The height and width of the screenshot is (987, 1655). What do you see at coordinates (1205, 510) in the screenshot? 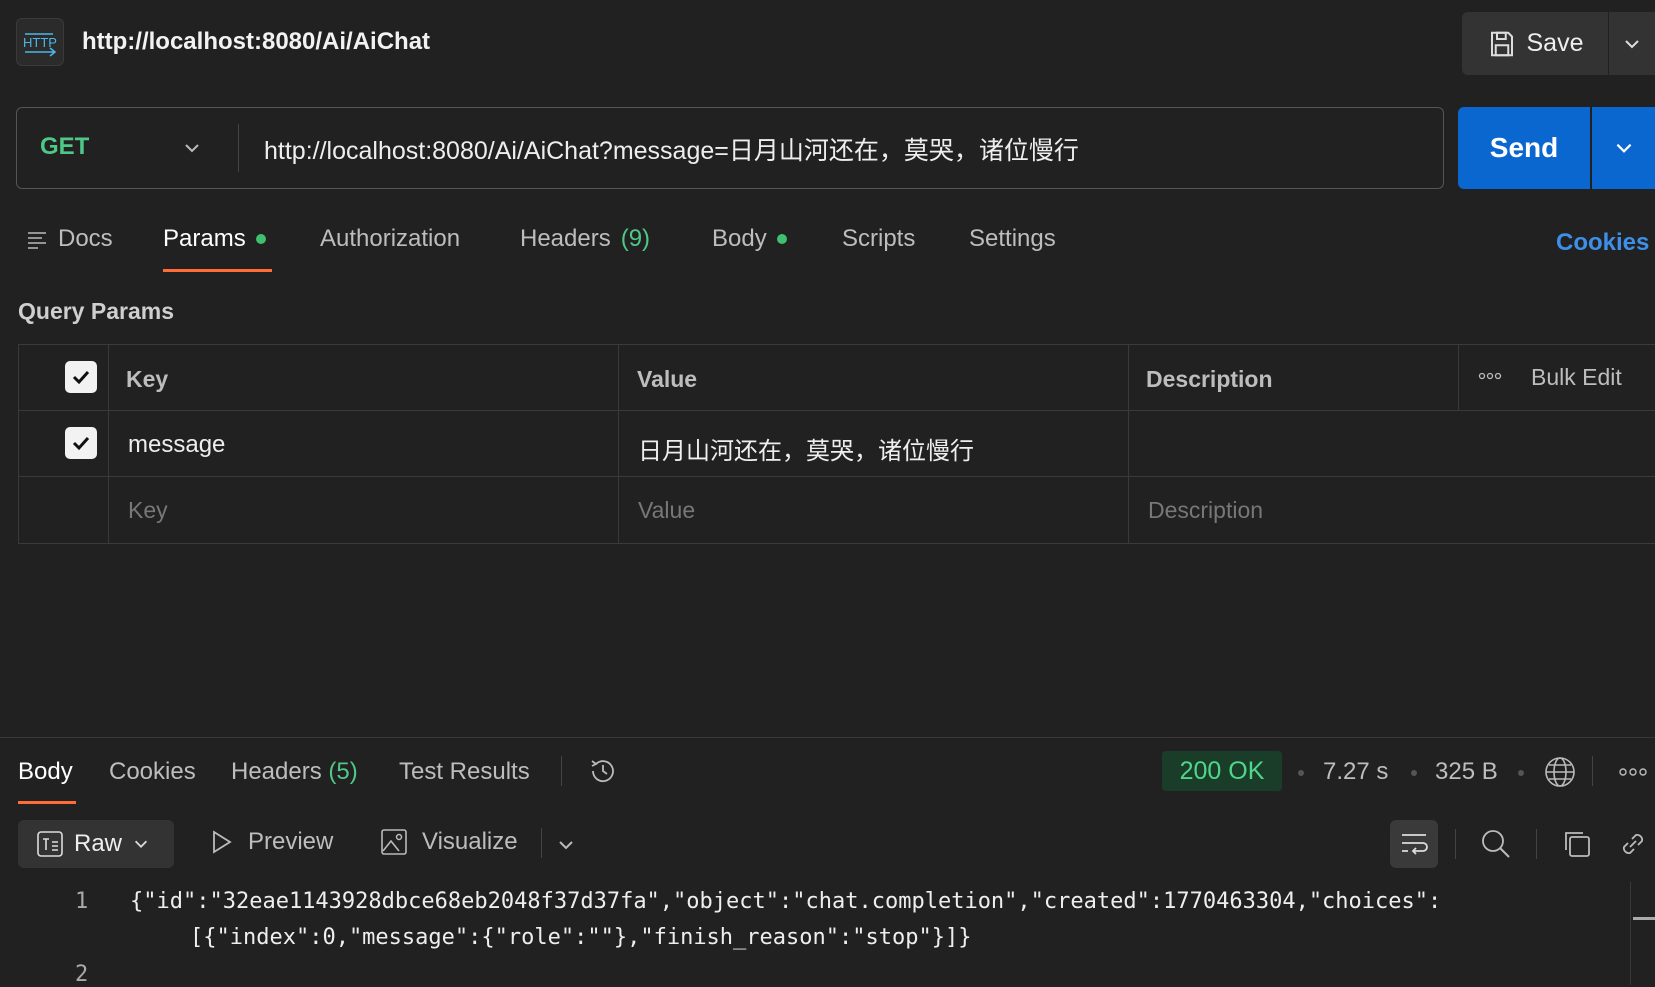
I see `new-param-description-input: Description` at bounding box center [1205, 510].